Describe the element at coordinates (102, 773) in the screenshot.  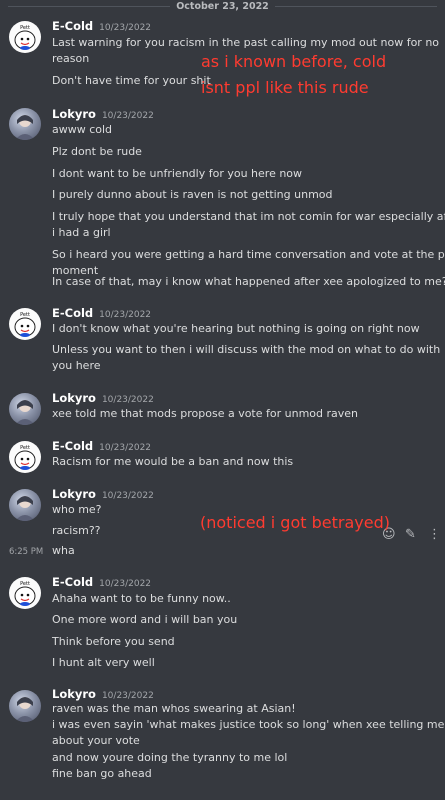
I see `message-line: fine ban go ahead` at that location.